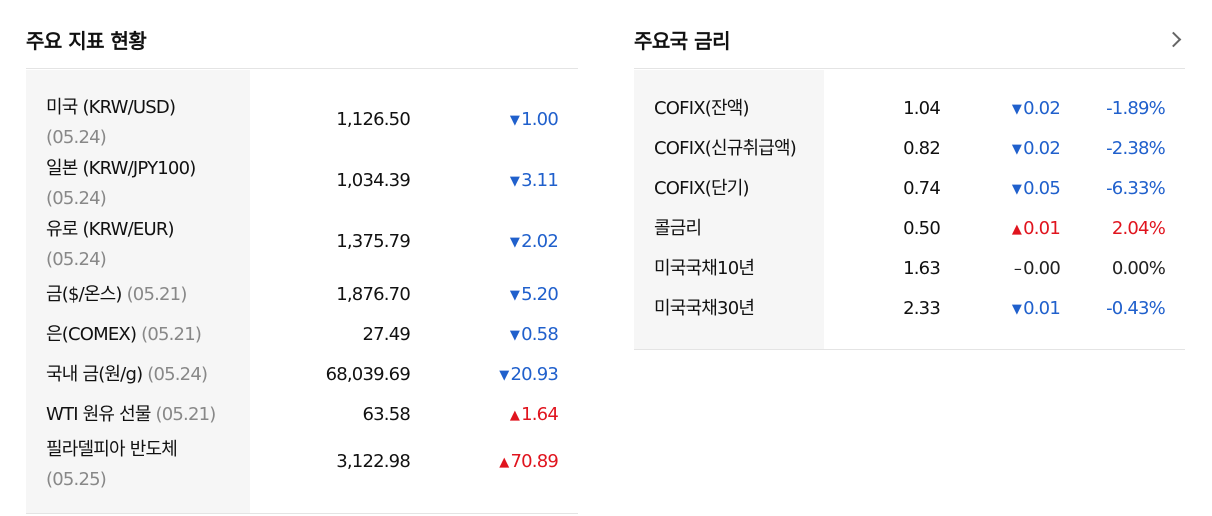 Image resolution: width=1212 pixels, height=516 pixels. I want to click on rate-percent: 2.04%, so click(1138, 228).